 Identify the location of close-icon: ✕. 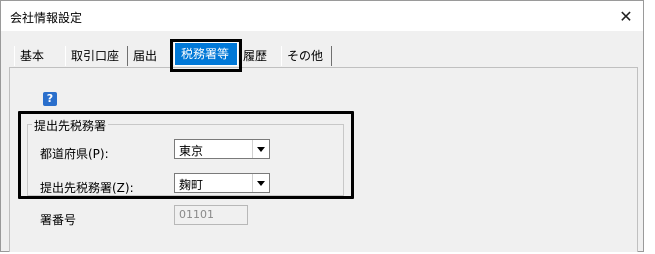
(626, 16).